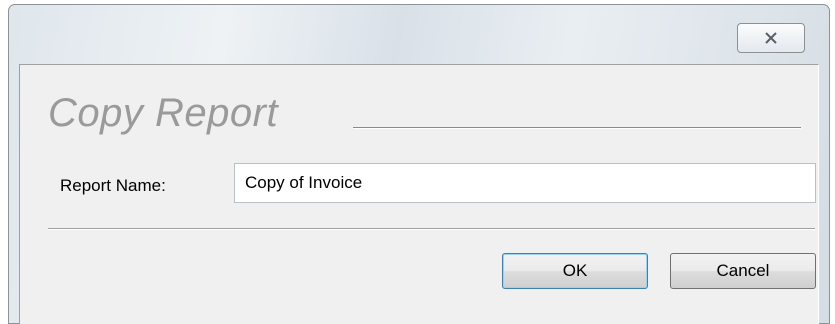 The width and height of the screenshot is (835, 324). I want to click on report-name-label: Report Name:, so click(113, 185).